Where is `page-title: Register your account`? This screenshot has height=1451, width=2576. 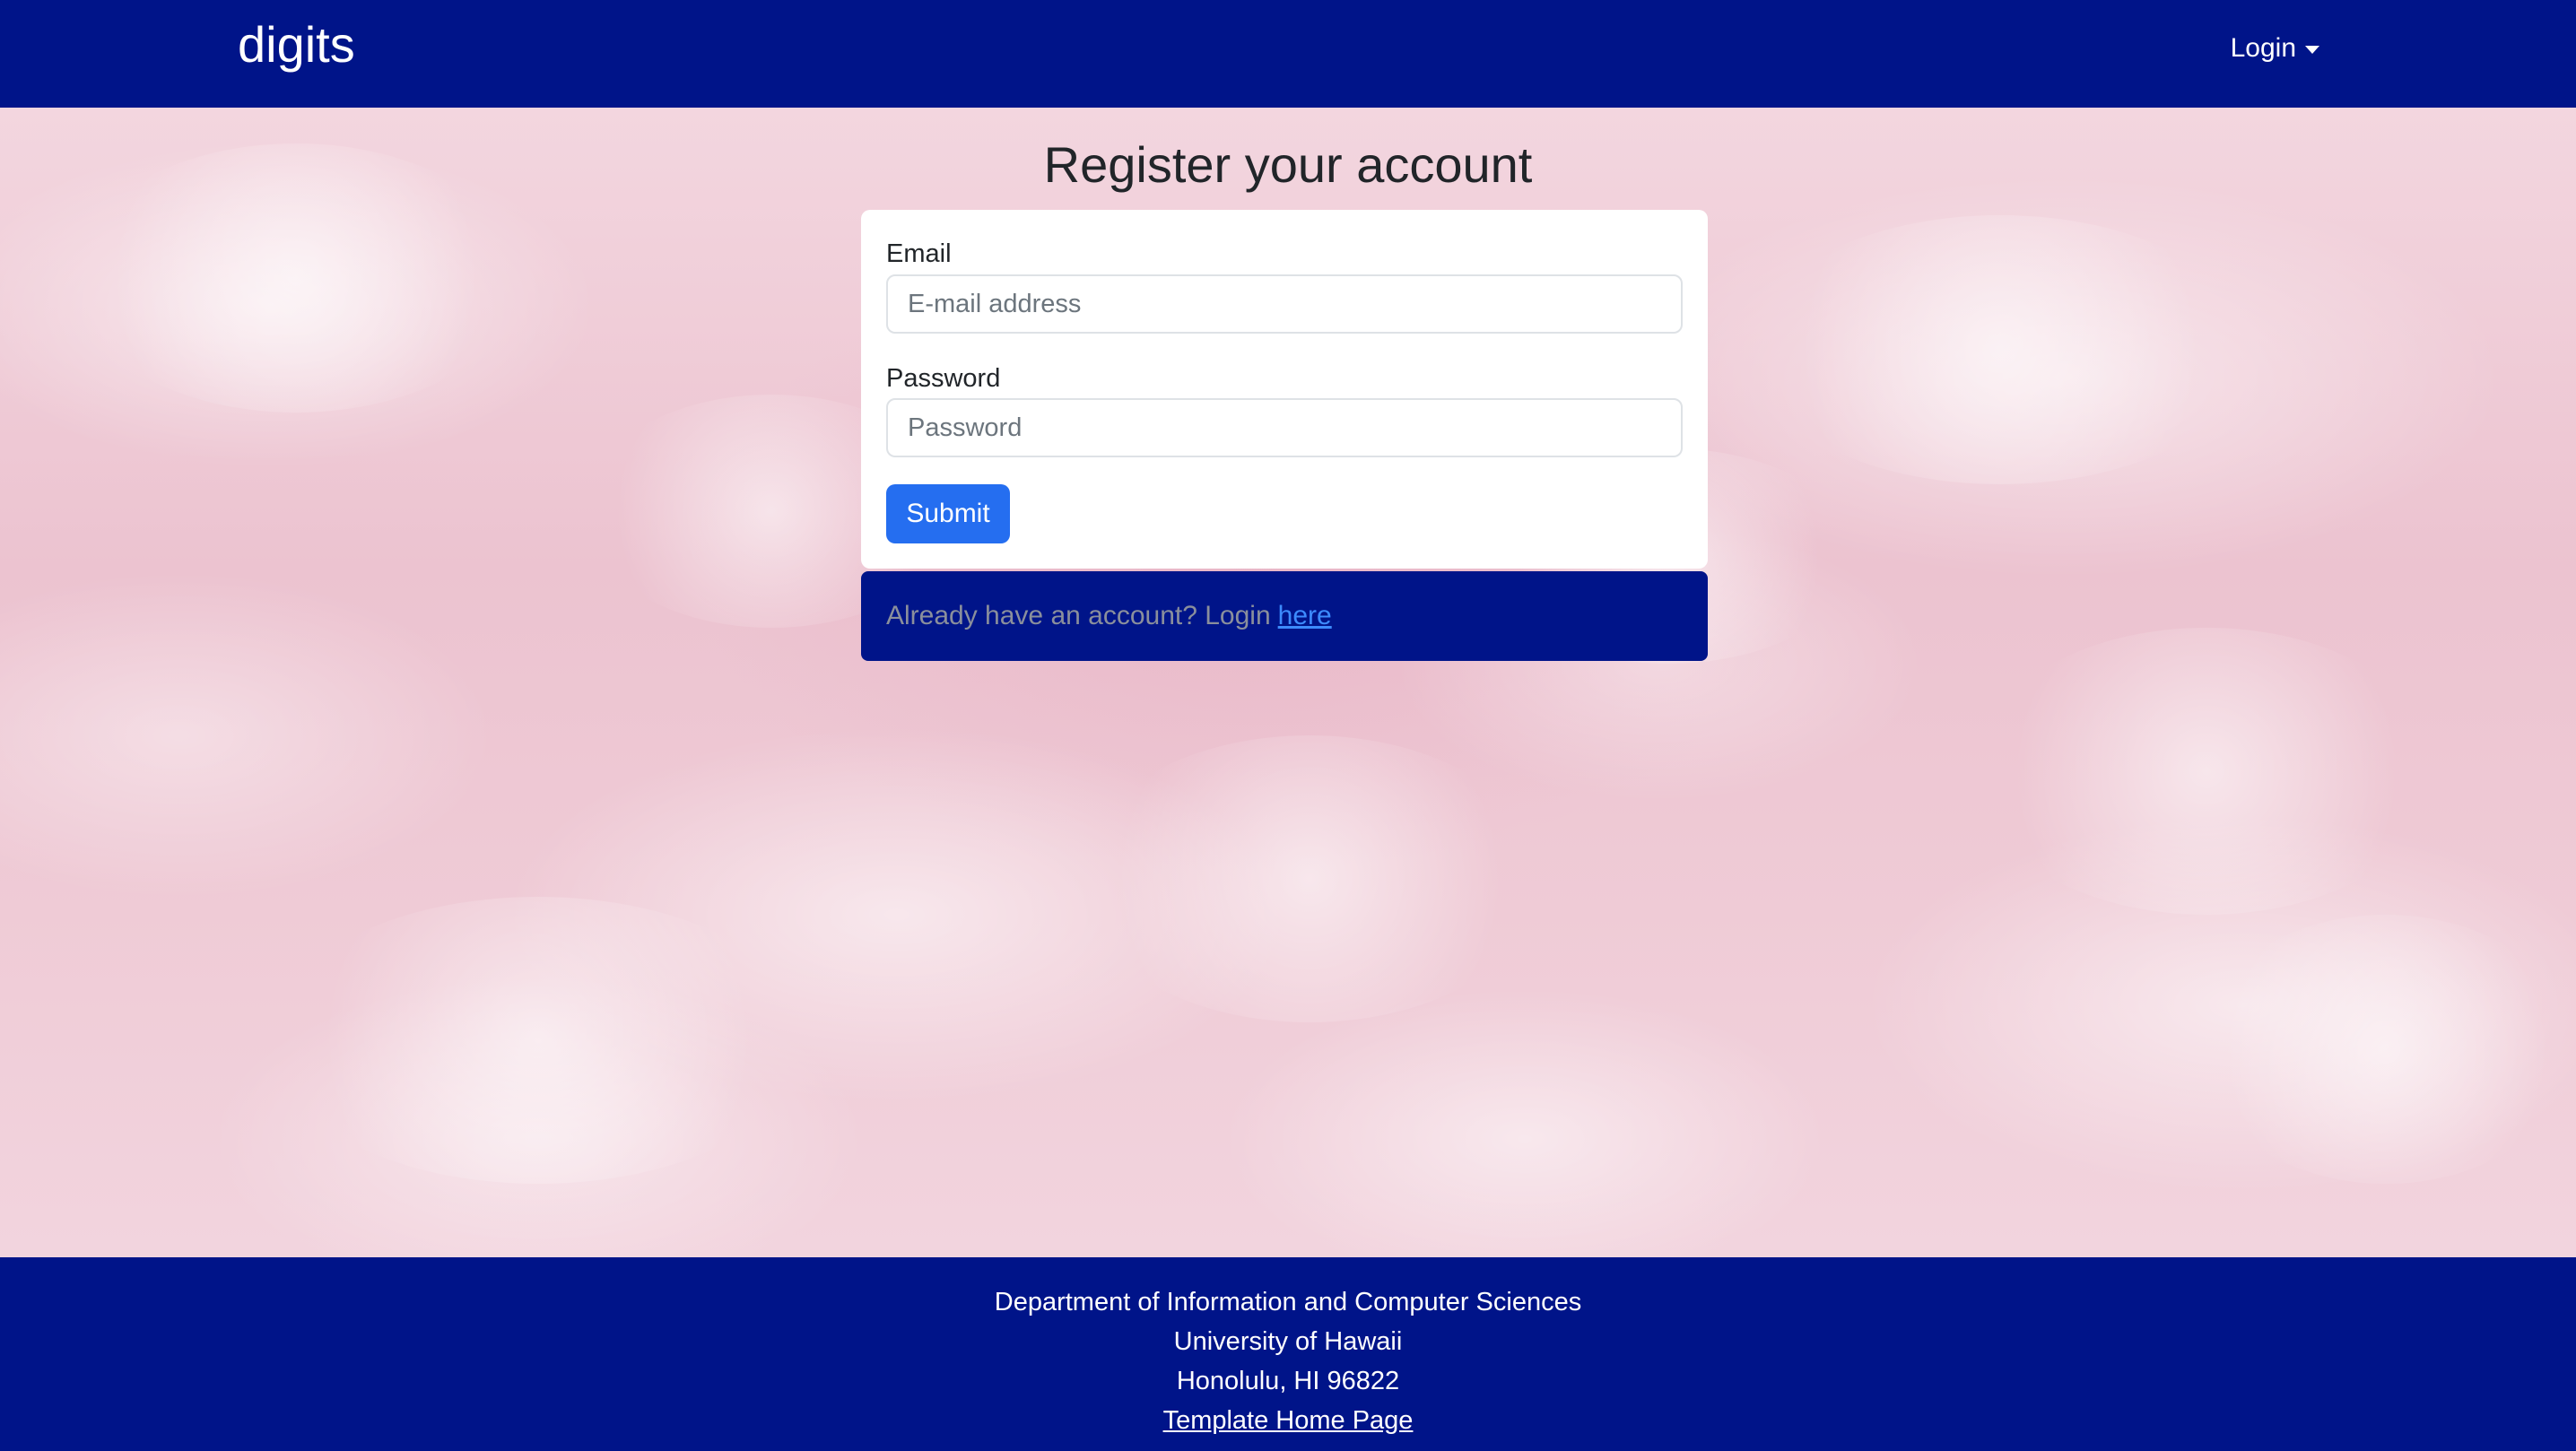 page-title: Register your account is located at coordinates (1288, 164).